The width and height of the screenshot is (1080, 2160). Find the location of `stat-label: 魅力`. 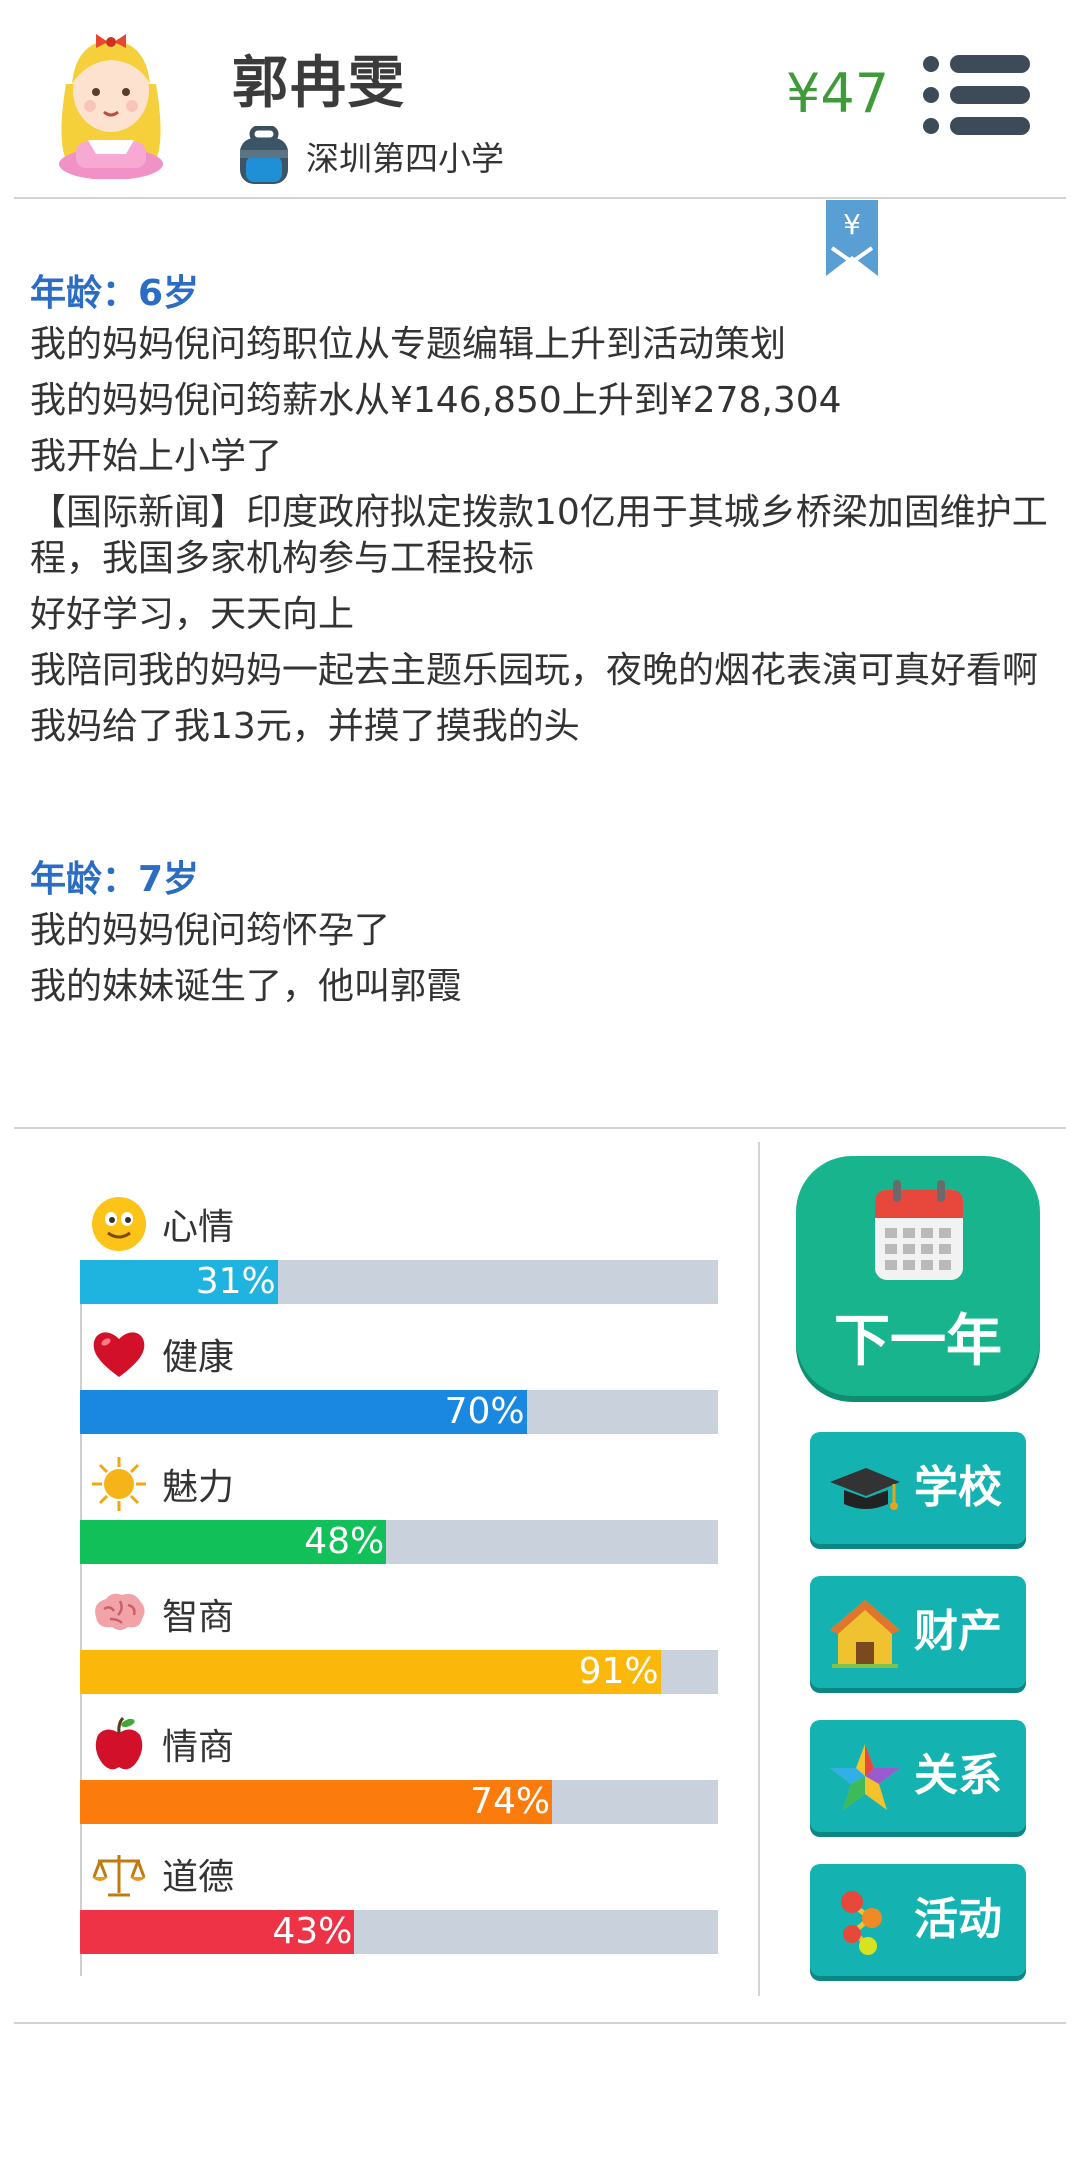

stat-label: 魅力 is located at coordinates (198, 1487).